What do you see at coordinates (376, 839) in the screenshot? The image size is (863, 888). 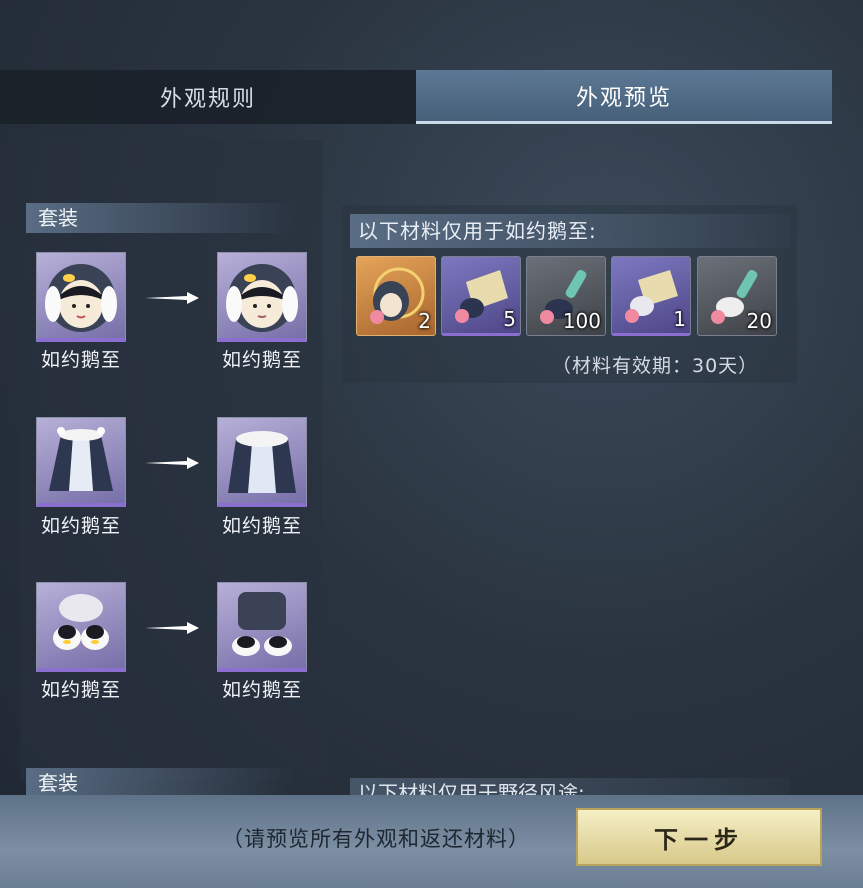 I see `footer-hint: （请预览所有外观和返还材料）` at bounding box center [376, 839].